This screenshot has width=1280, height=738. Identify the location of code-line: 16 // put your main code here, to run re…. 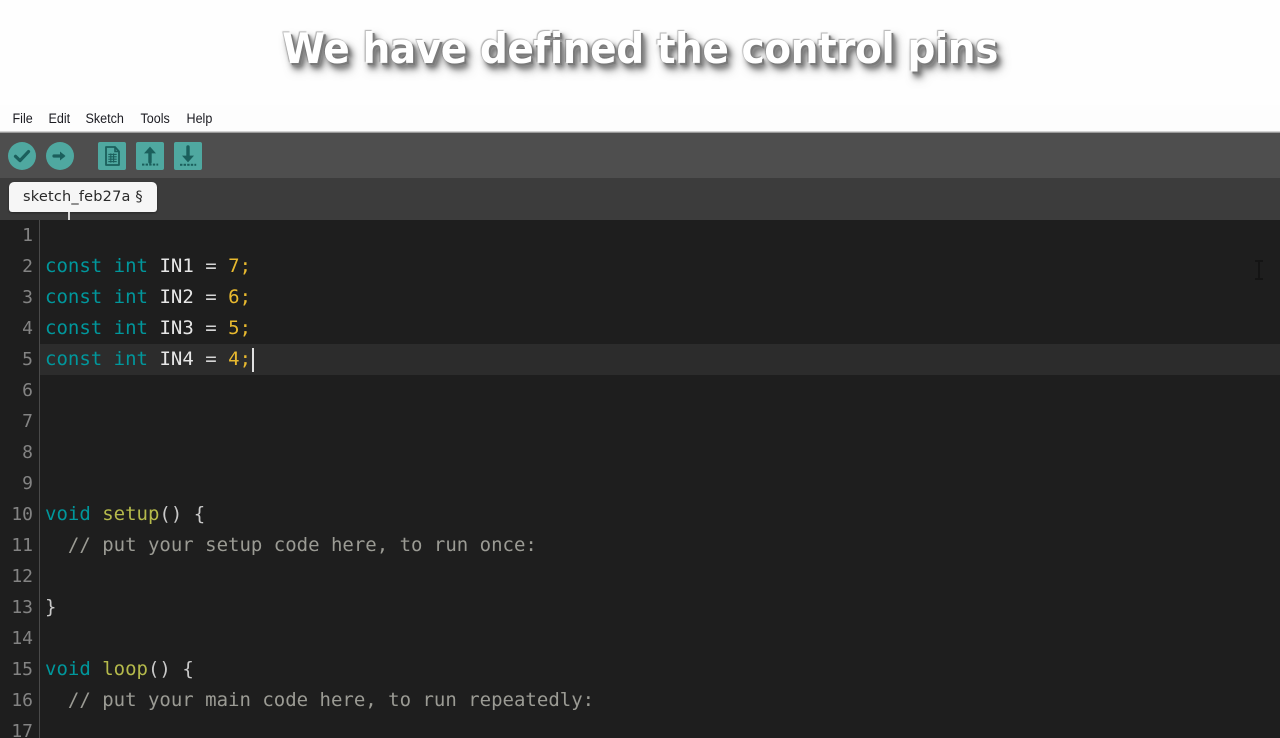
(640, 700).